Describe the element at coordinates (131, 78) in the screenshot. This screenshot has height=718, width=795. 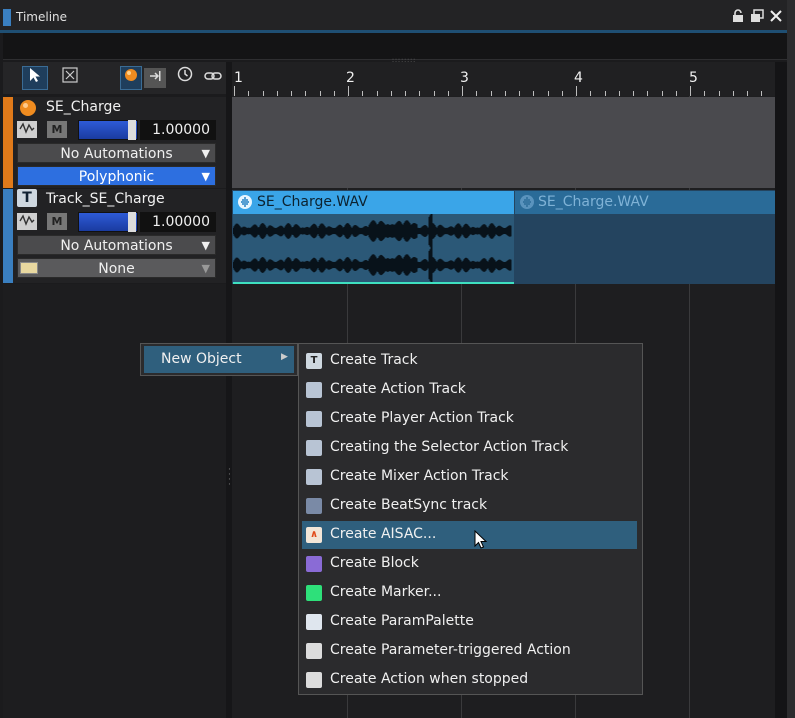
I see `record-sphere-icon` at that location.